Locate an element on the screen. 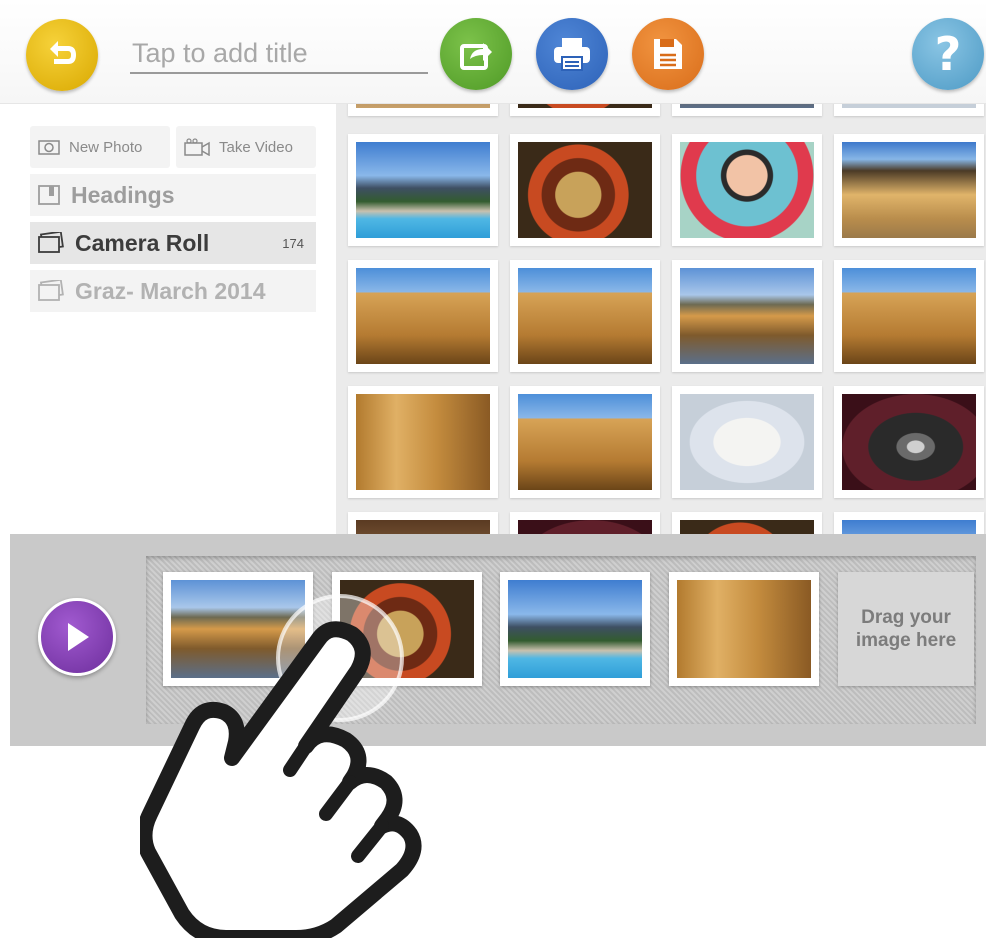  back-button is located at coordinates (62, 55).